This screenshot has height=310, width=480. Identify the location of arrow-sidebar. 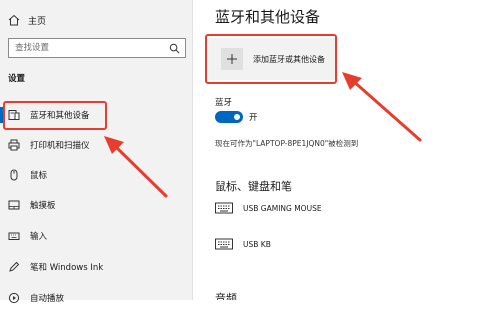
(136, 167).